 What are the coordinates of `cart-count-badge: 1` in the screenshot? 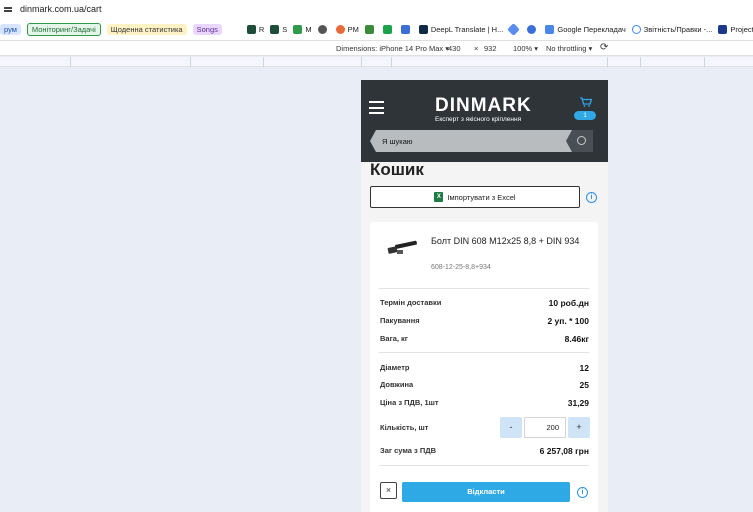 It's located at (585, 115).